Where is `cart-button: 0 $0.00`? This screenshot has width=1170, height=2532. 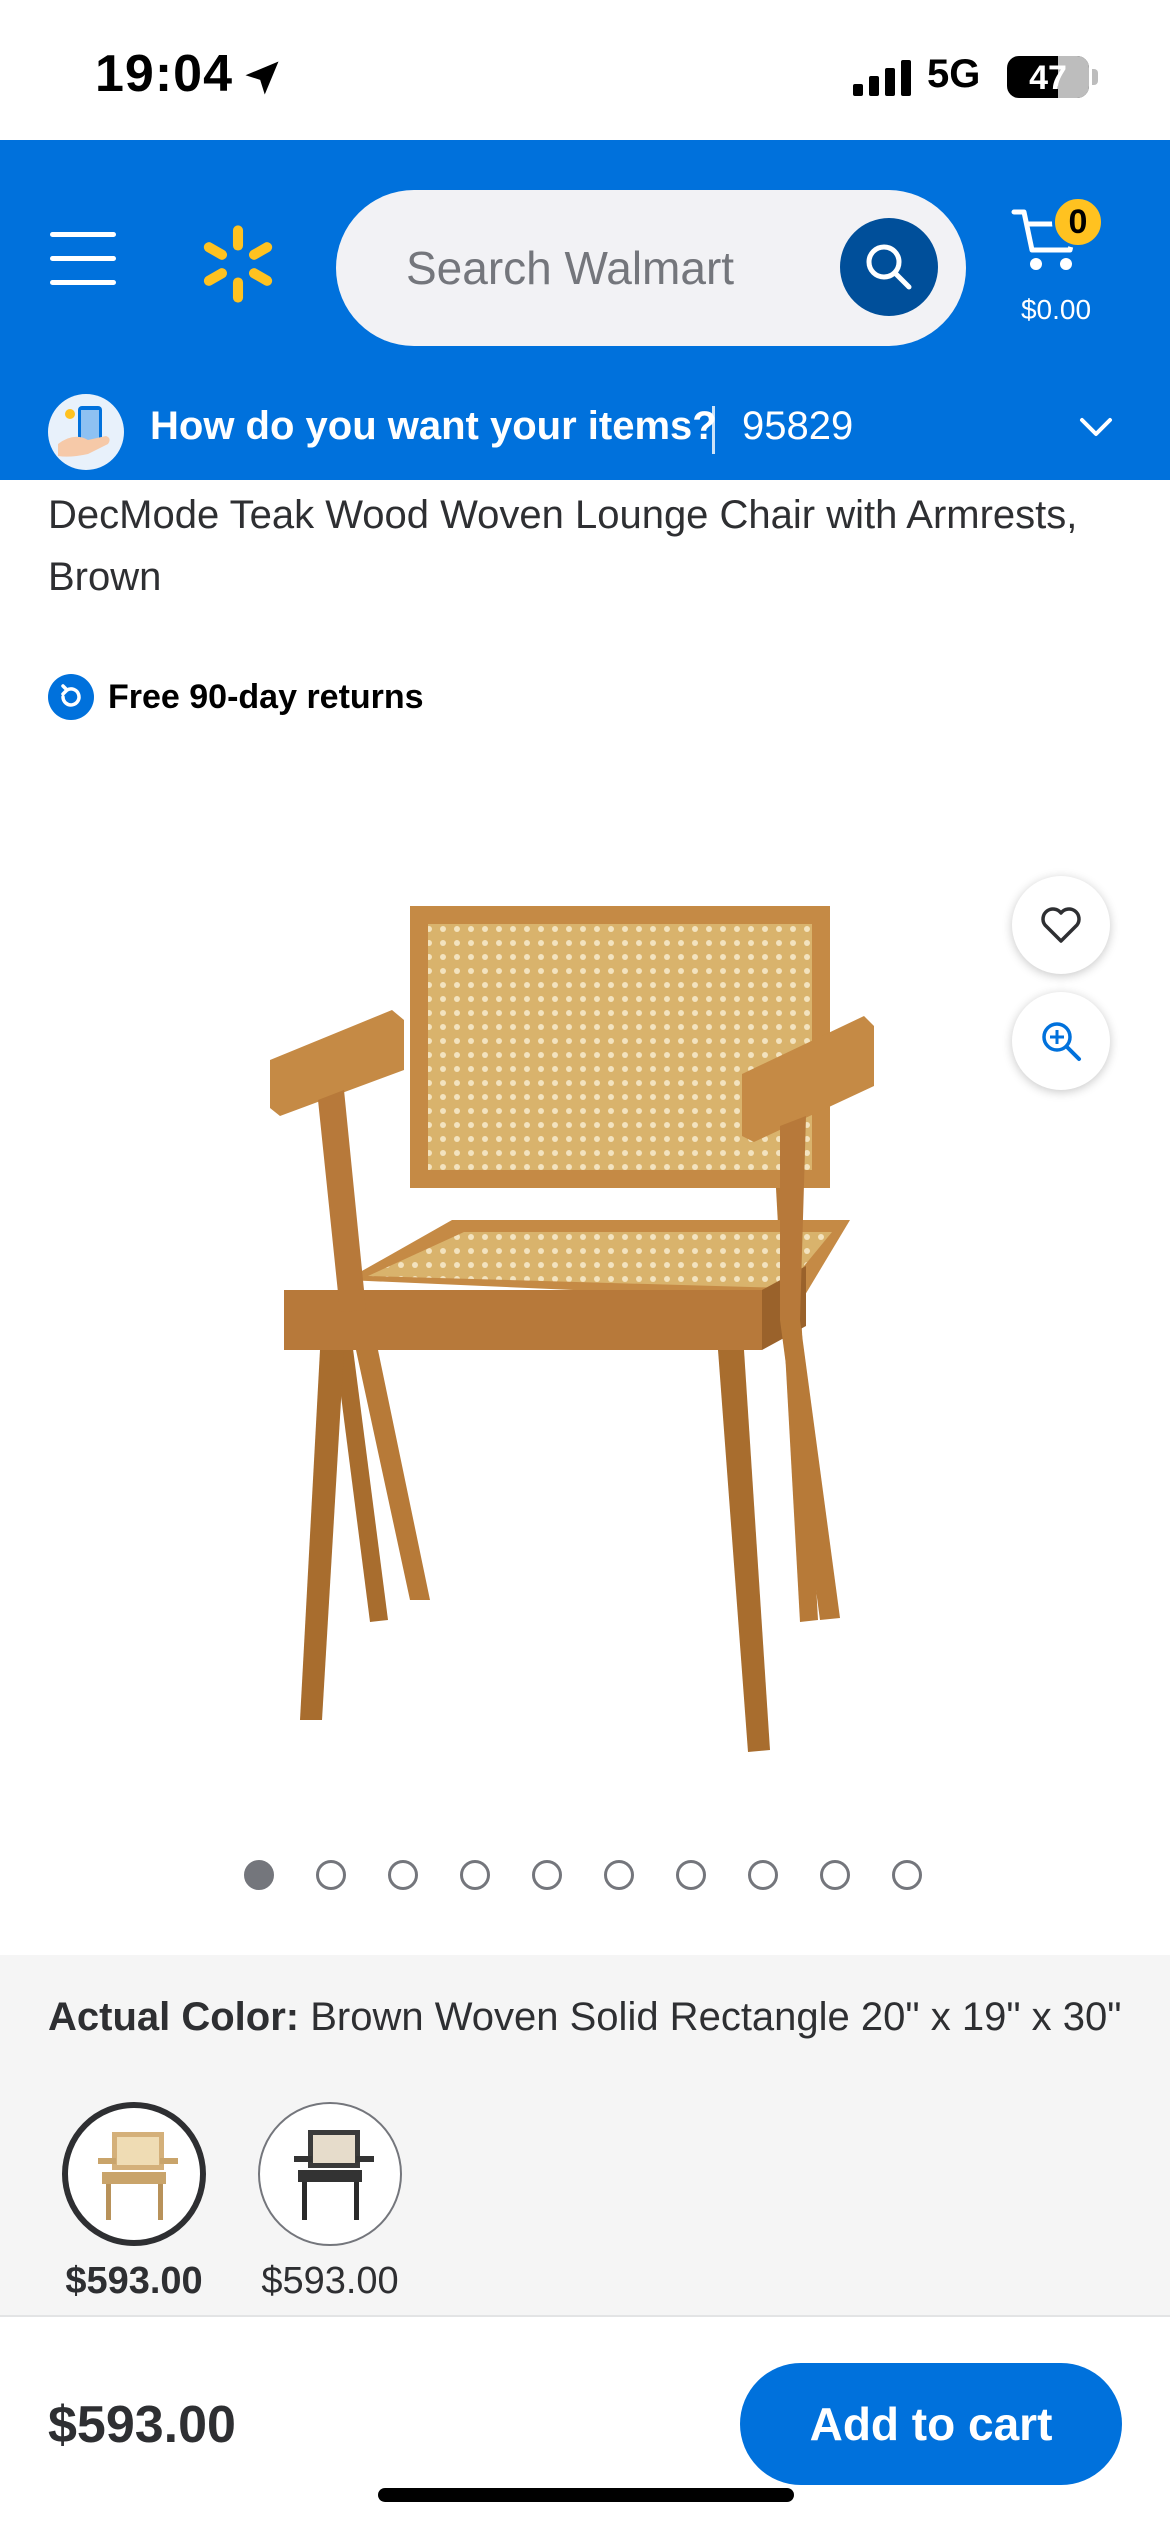 cart-button: 0 $0.00 is located at coordinates (1056, 261).